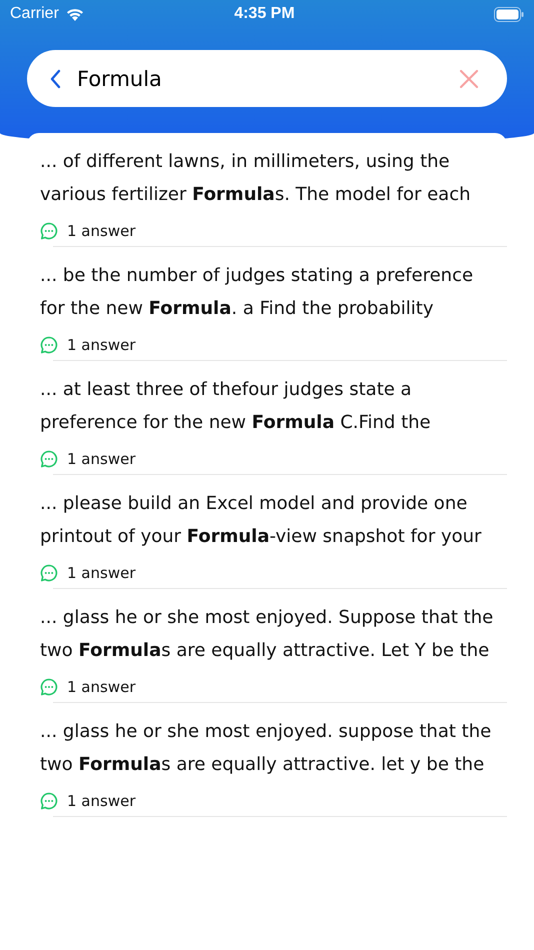  Describe the element at coordinates (273, 406) in the screenshot. I see `result-snippet: ... at least three of thefour judges state a preference for the new Formula C.Find the` at that location.